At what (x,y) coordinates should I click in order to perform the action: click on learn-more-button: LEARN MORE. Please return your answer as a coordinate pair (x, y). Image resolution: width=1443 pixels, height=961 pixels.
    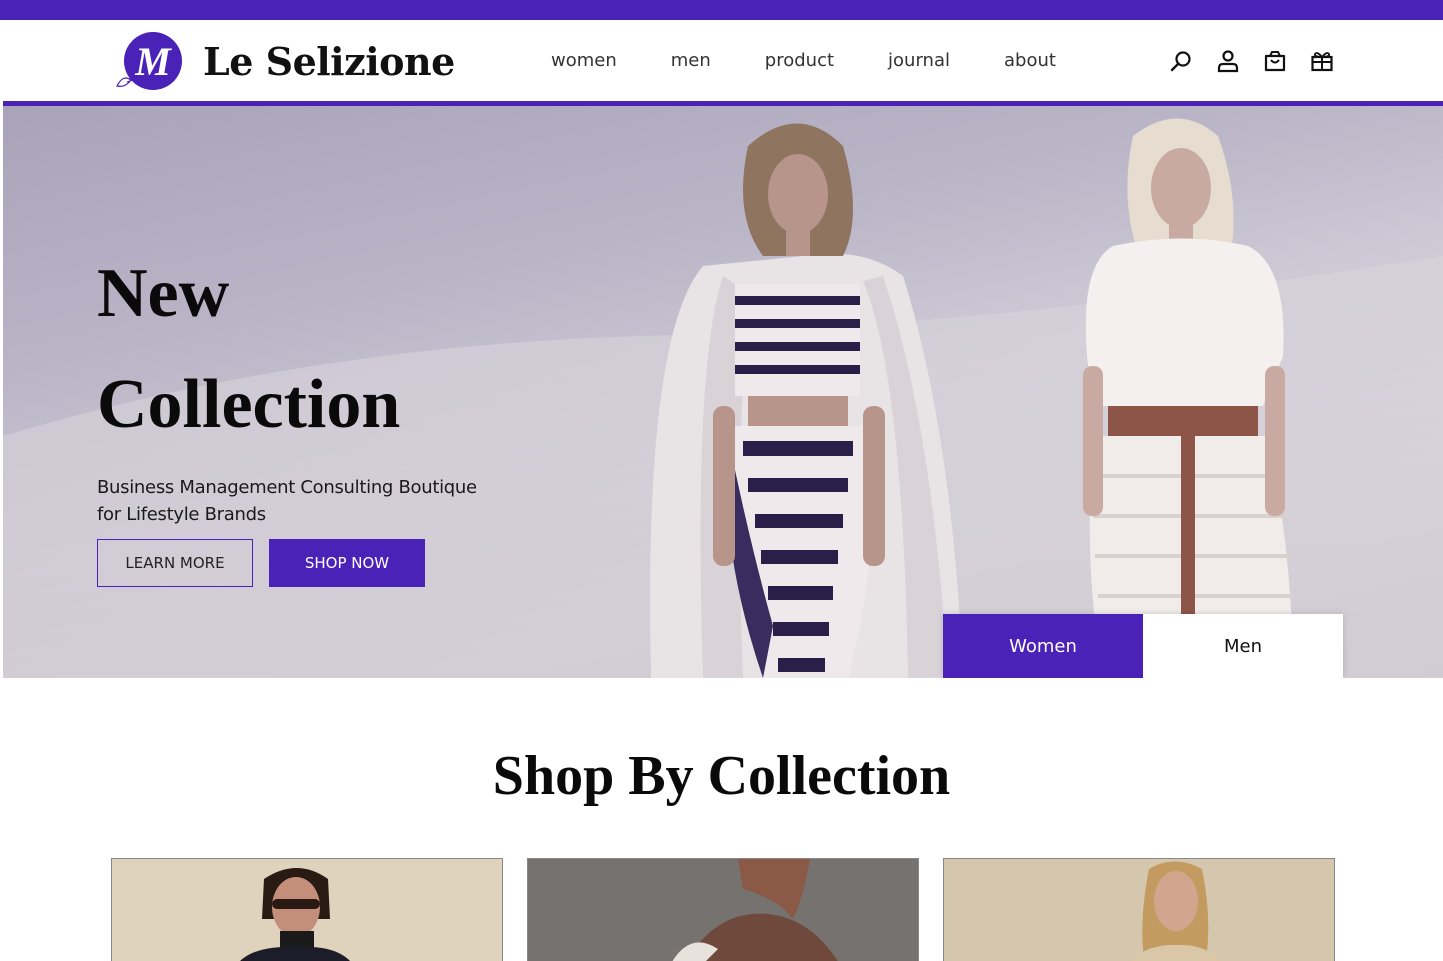
    Looking at the image, I should click on (175, 563).